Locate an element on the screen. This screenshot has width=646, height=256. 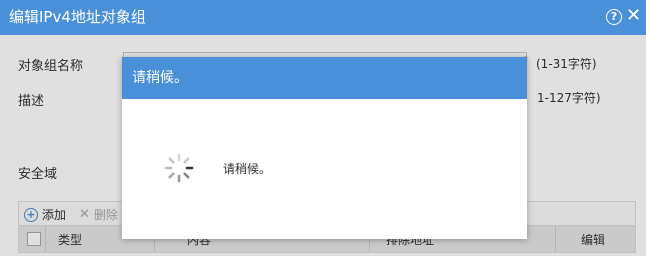
loading-dialog-header: 请稍候。 is located at coordinates (324, 78).